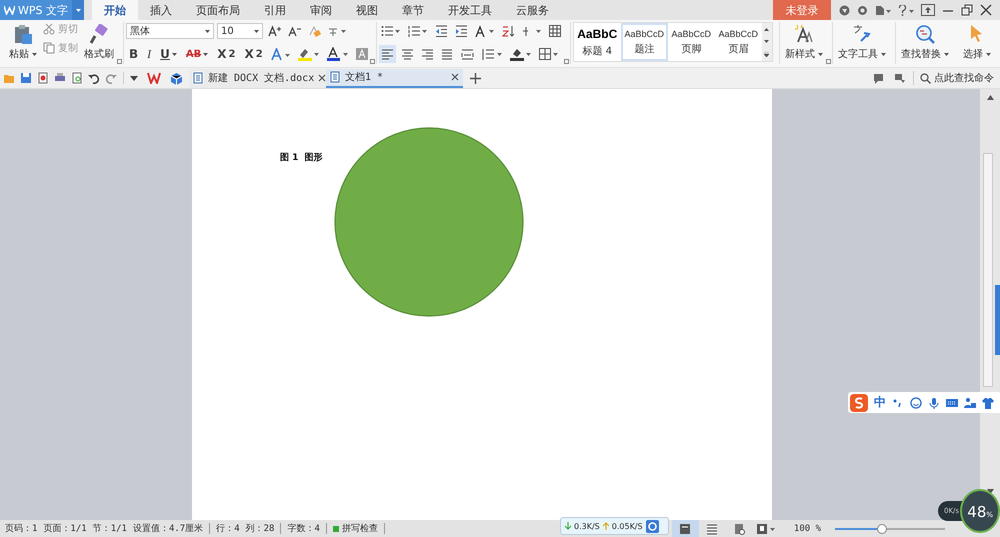 Image resolution: width=1000 pixels, height=537 pixels. What do you see at coordinates (170, 31) in the screenshot?
I see `font-name-field: 黑体` at bounding box center [170, 31].